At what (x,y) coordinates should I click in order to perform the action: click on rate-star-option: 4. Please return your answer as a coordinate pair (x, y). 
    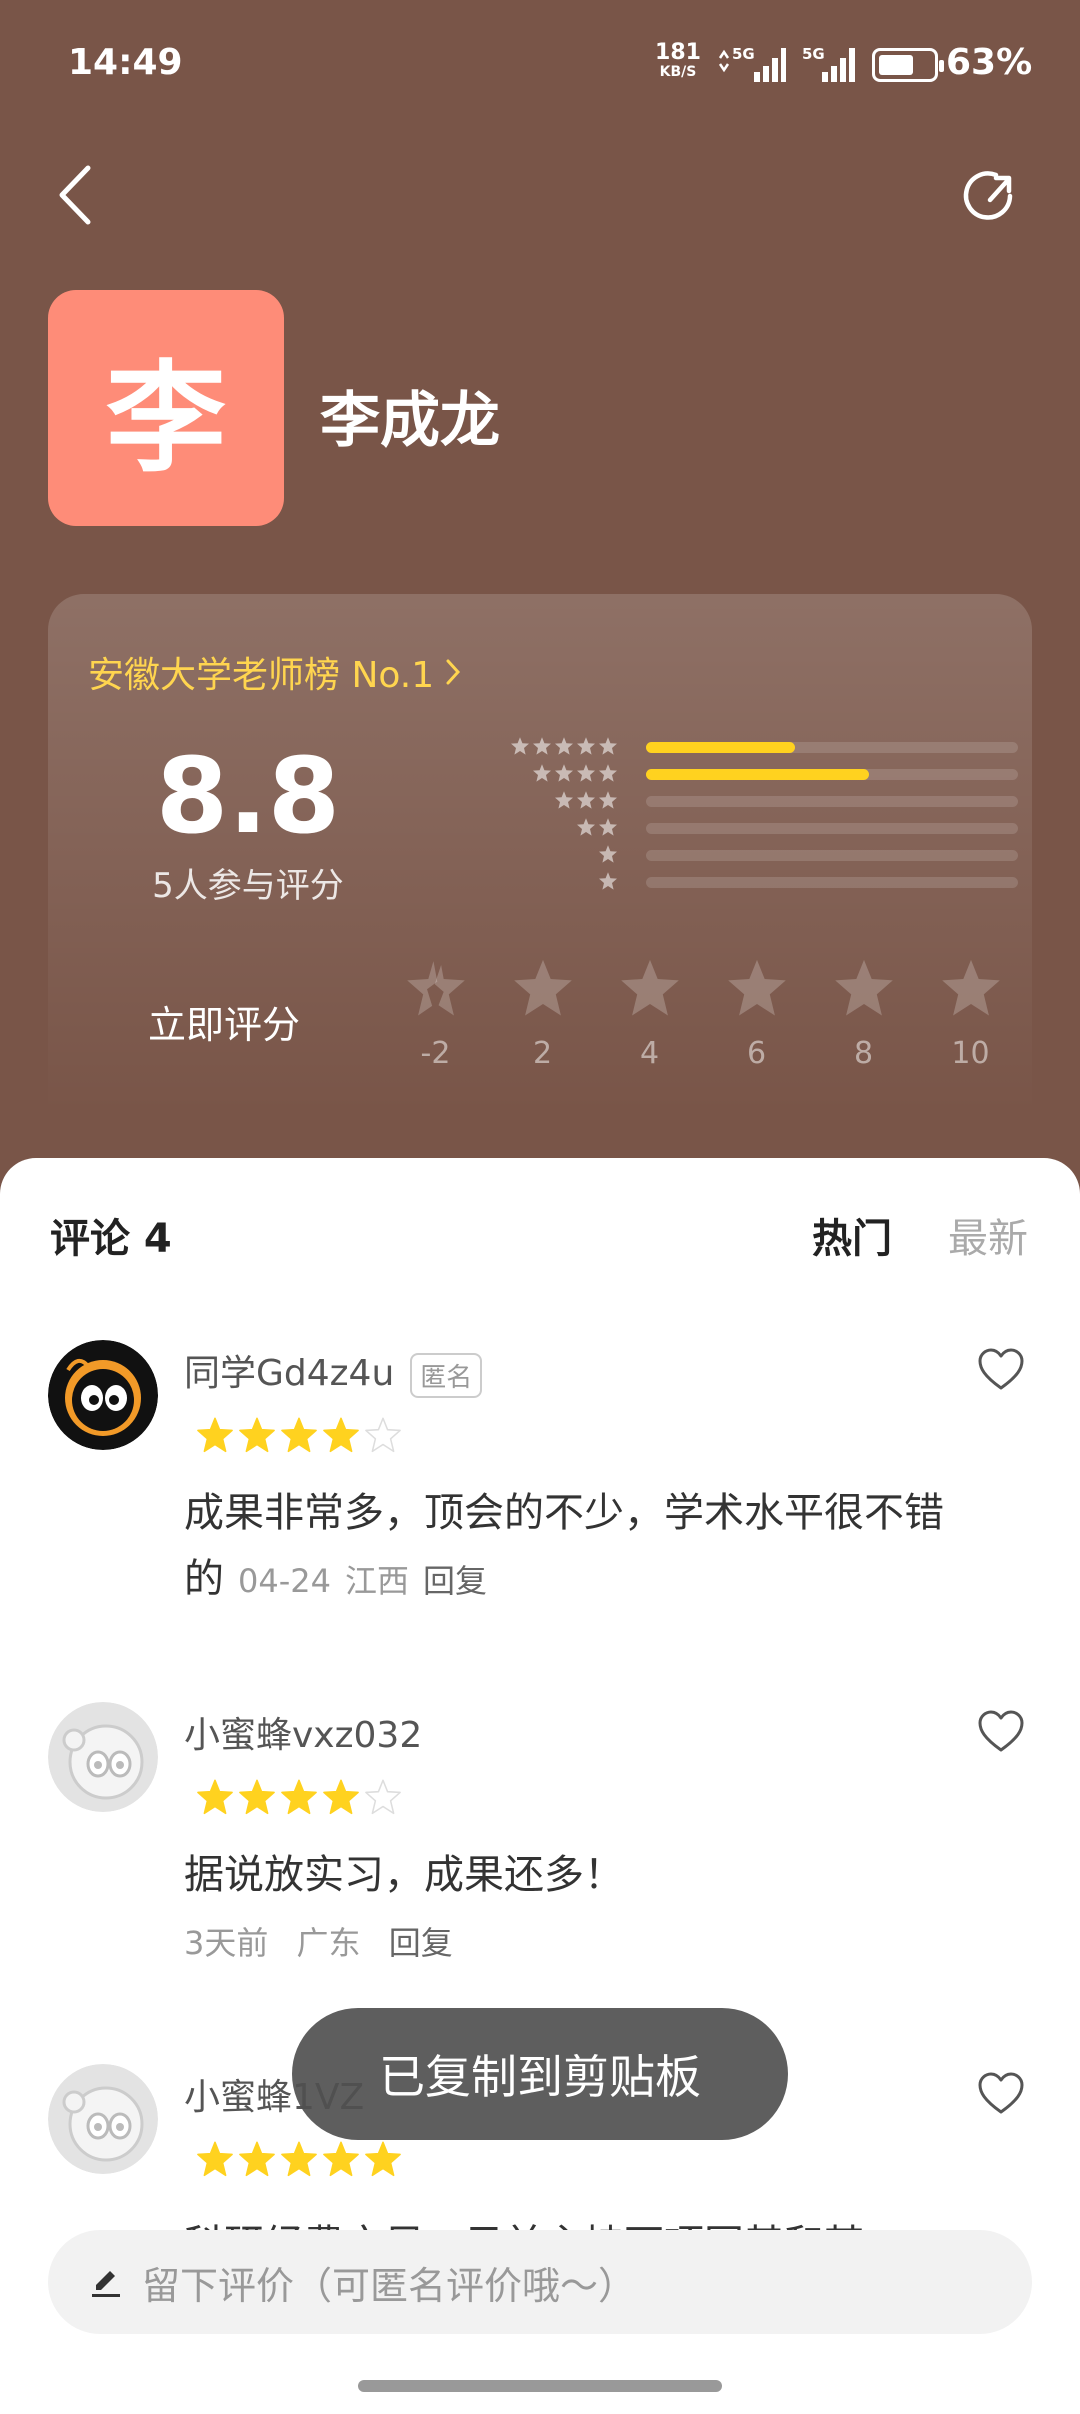
    Looking at the image, I should click on (649, 1013).